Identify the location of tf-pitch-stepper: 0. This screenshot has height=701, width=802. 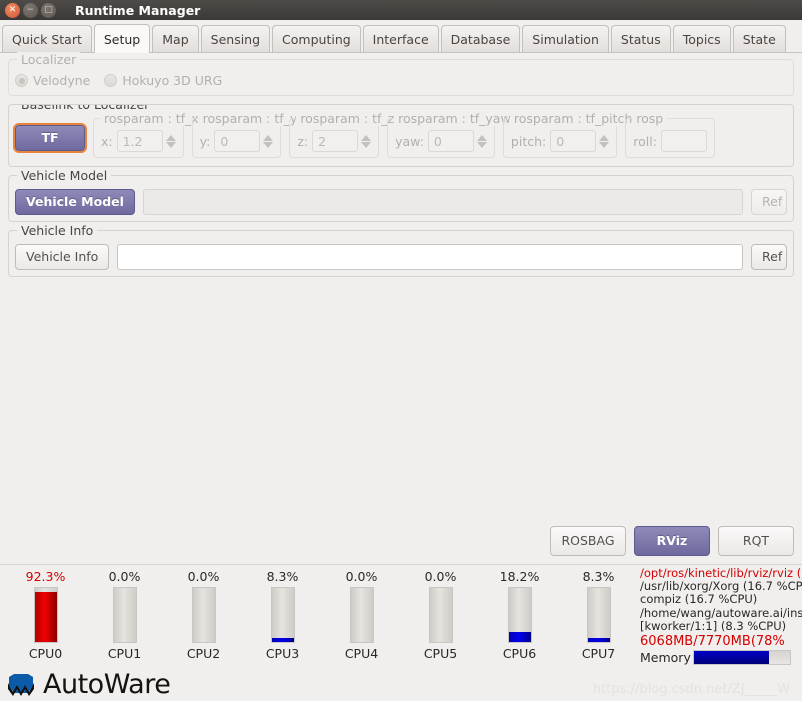
(580, 141).